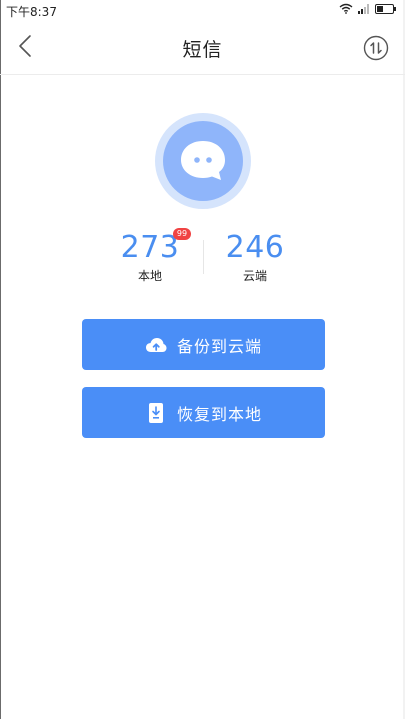 This screenshot has width=405, height=719. I want to click on page-title: 短信, so click(202, 50).